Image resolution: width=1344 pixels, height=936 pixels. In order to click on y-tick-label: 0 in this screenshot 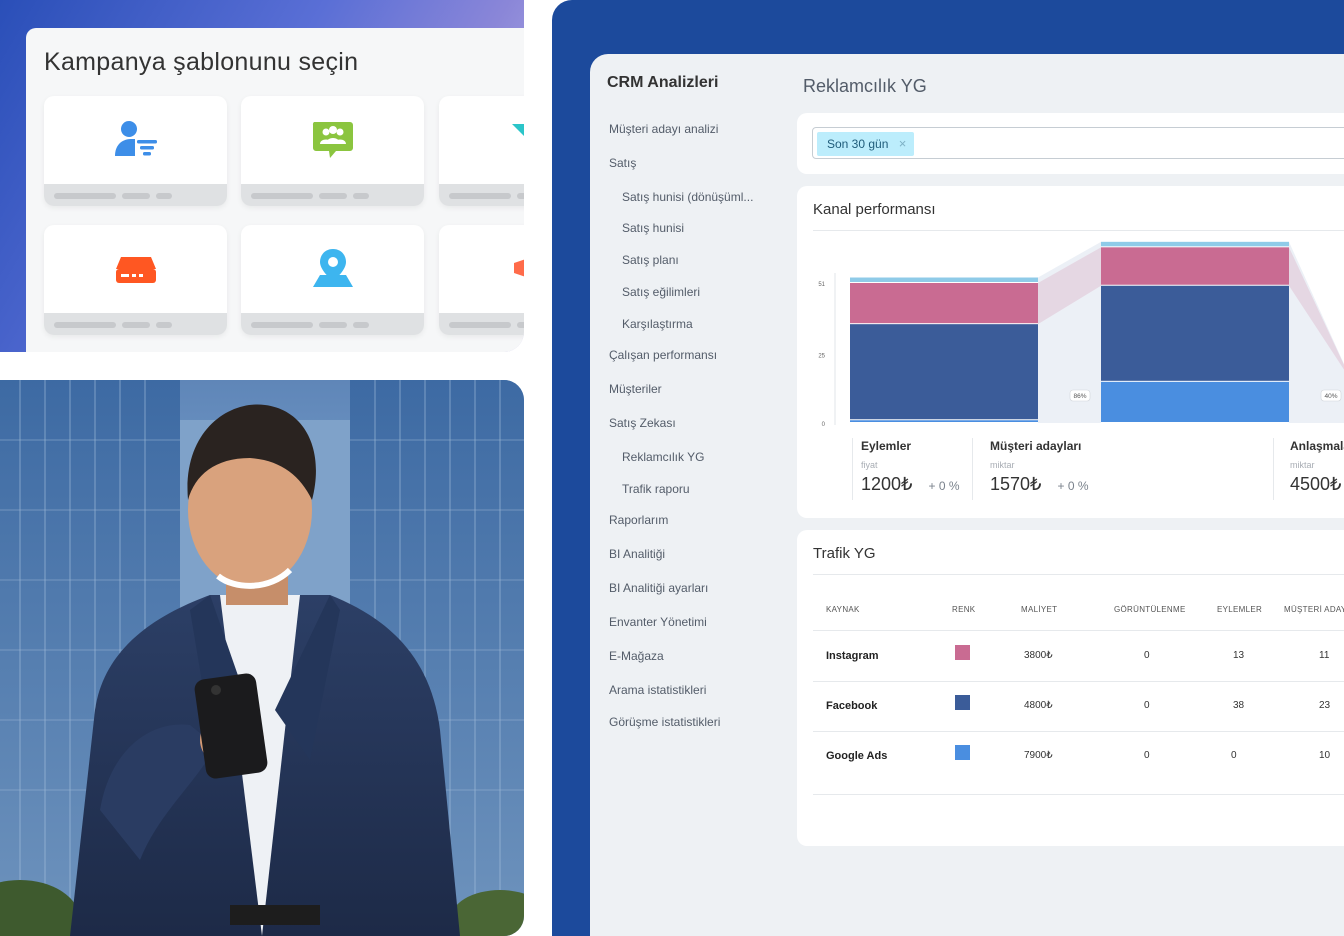, I will do `click(824, 425)`.